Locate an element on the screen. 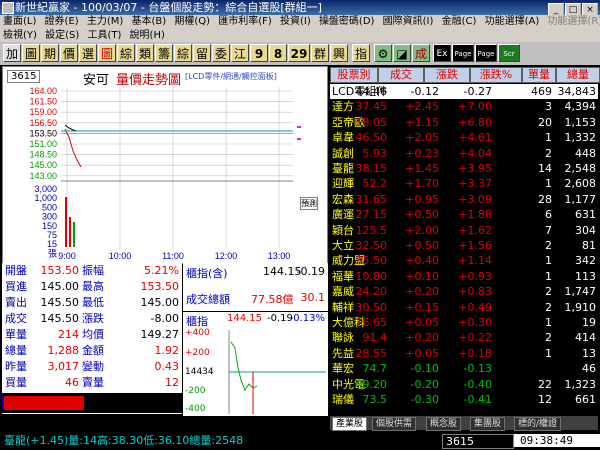 This screenshot has width=600, height=450. toolbar-button-order: 委 is located at coordinates (221, 53).